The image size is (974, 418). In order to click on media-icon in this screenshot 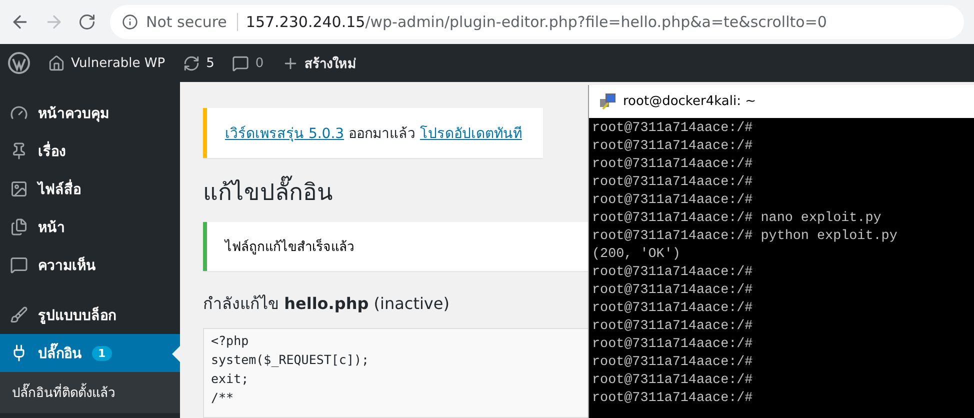, I will do `click(19, 189)`.